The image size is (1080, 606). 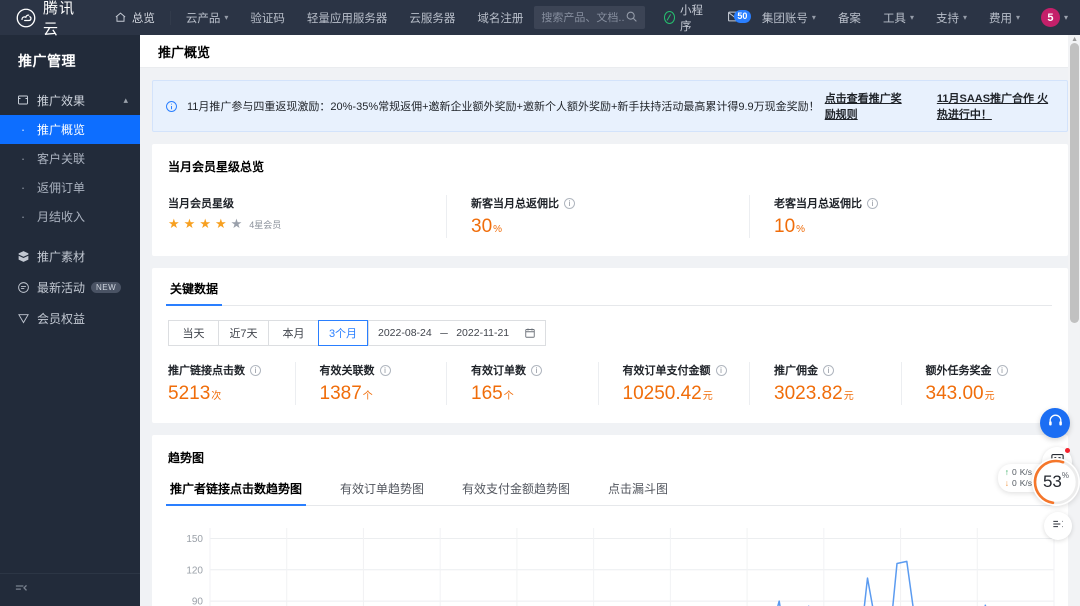 What do you see at coordinates (340, 393) in the screenshot?
I see `stat-valid-relations-value: 1387` at bounding box center [340, 393].